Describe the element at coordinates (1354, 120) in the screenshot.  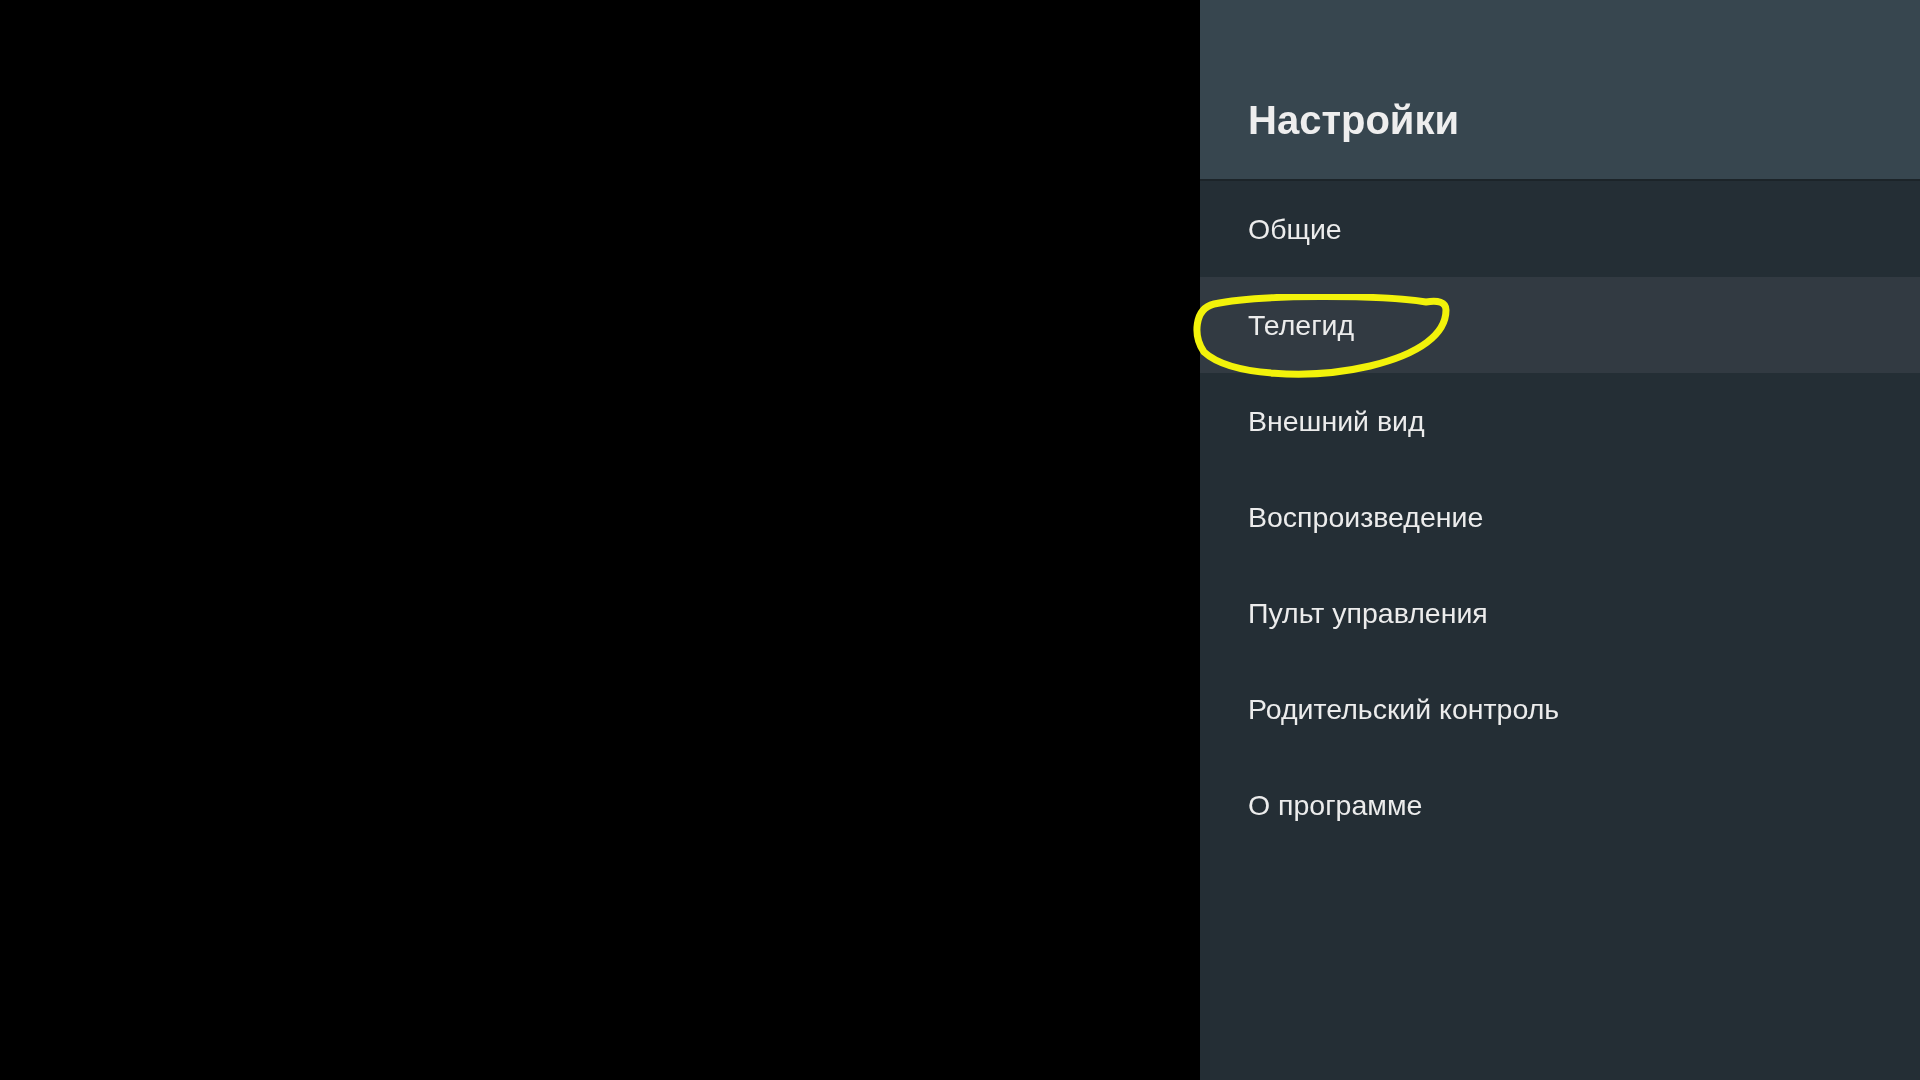
I see `panel-title: Настройки` at that location.